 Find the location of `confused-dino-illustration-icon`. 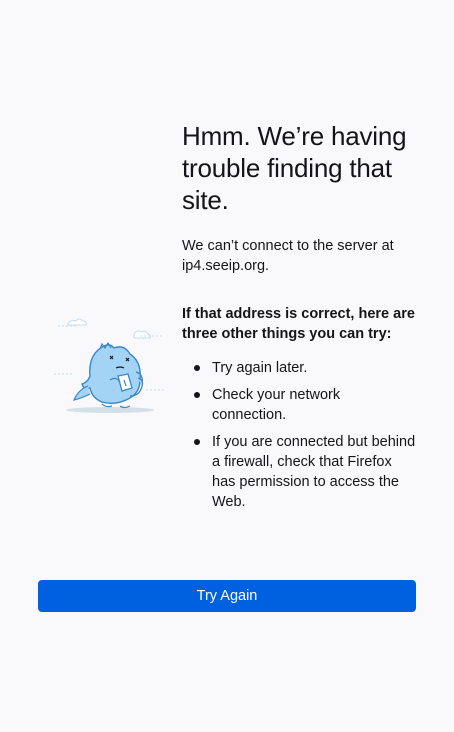

confused-dino-illustration-icon is located at coordinates (109, 367).